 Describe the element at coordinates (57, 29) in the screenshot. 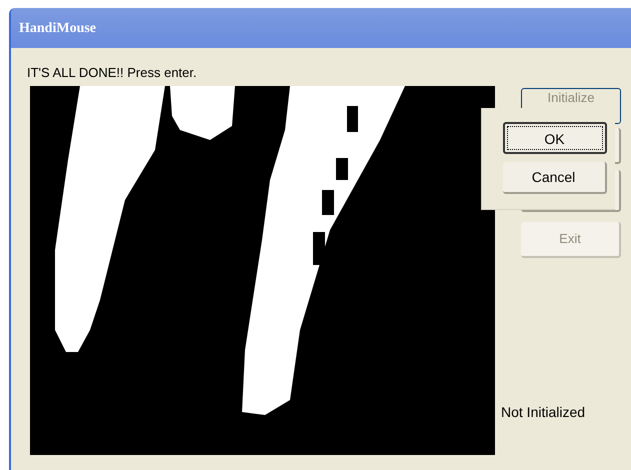

I see `window-title: HandiMouse` at that location.